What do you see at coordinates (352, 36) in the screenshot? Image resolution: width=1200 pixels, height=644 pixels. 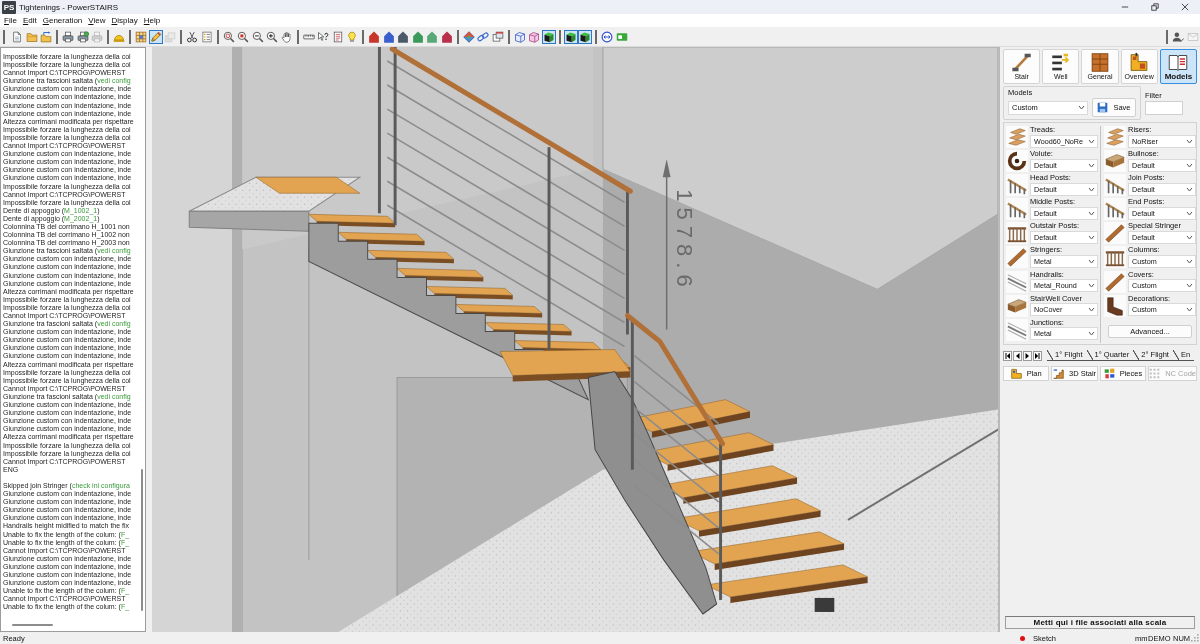 I see `lightbulb-icon` at bounding box center [352, 36].